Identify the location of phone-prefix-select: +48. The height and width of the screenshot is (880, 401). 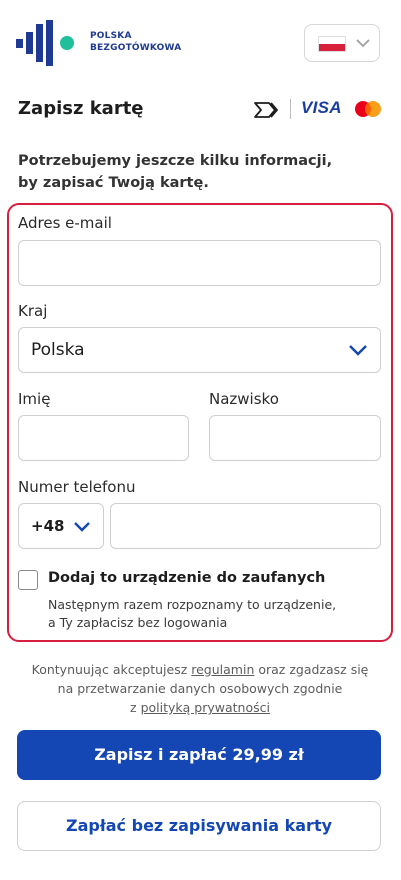
(61, 526).